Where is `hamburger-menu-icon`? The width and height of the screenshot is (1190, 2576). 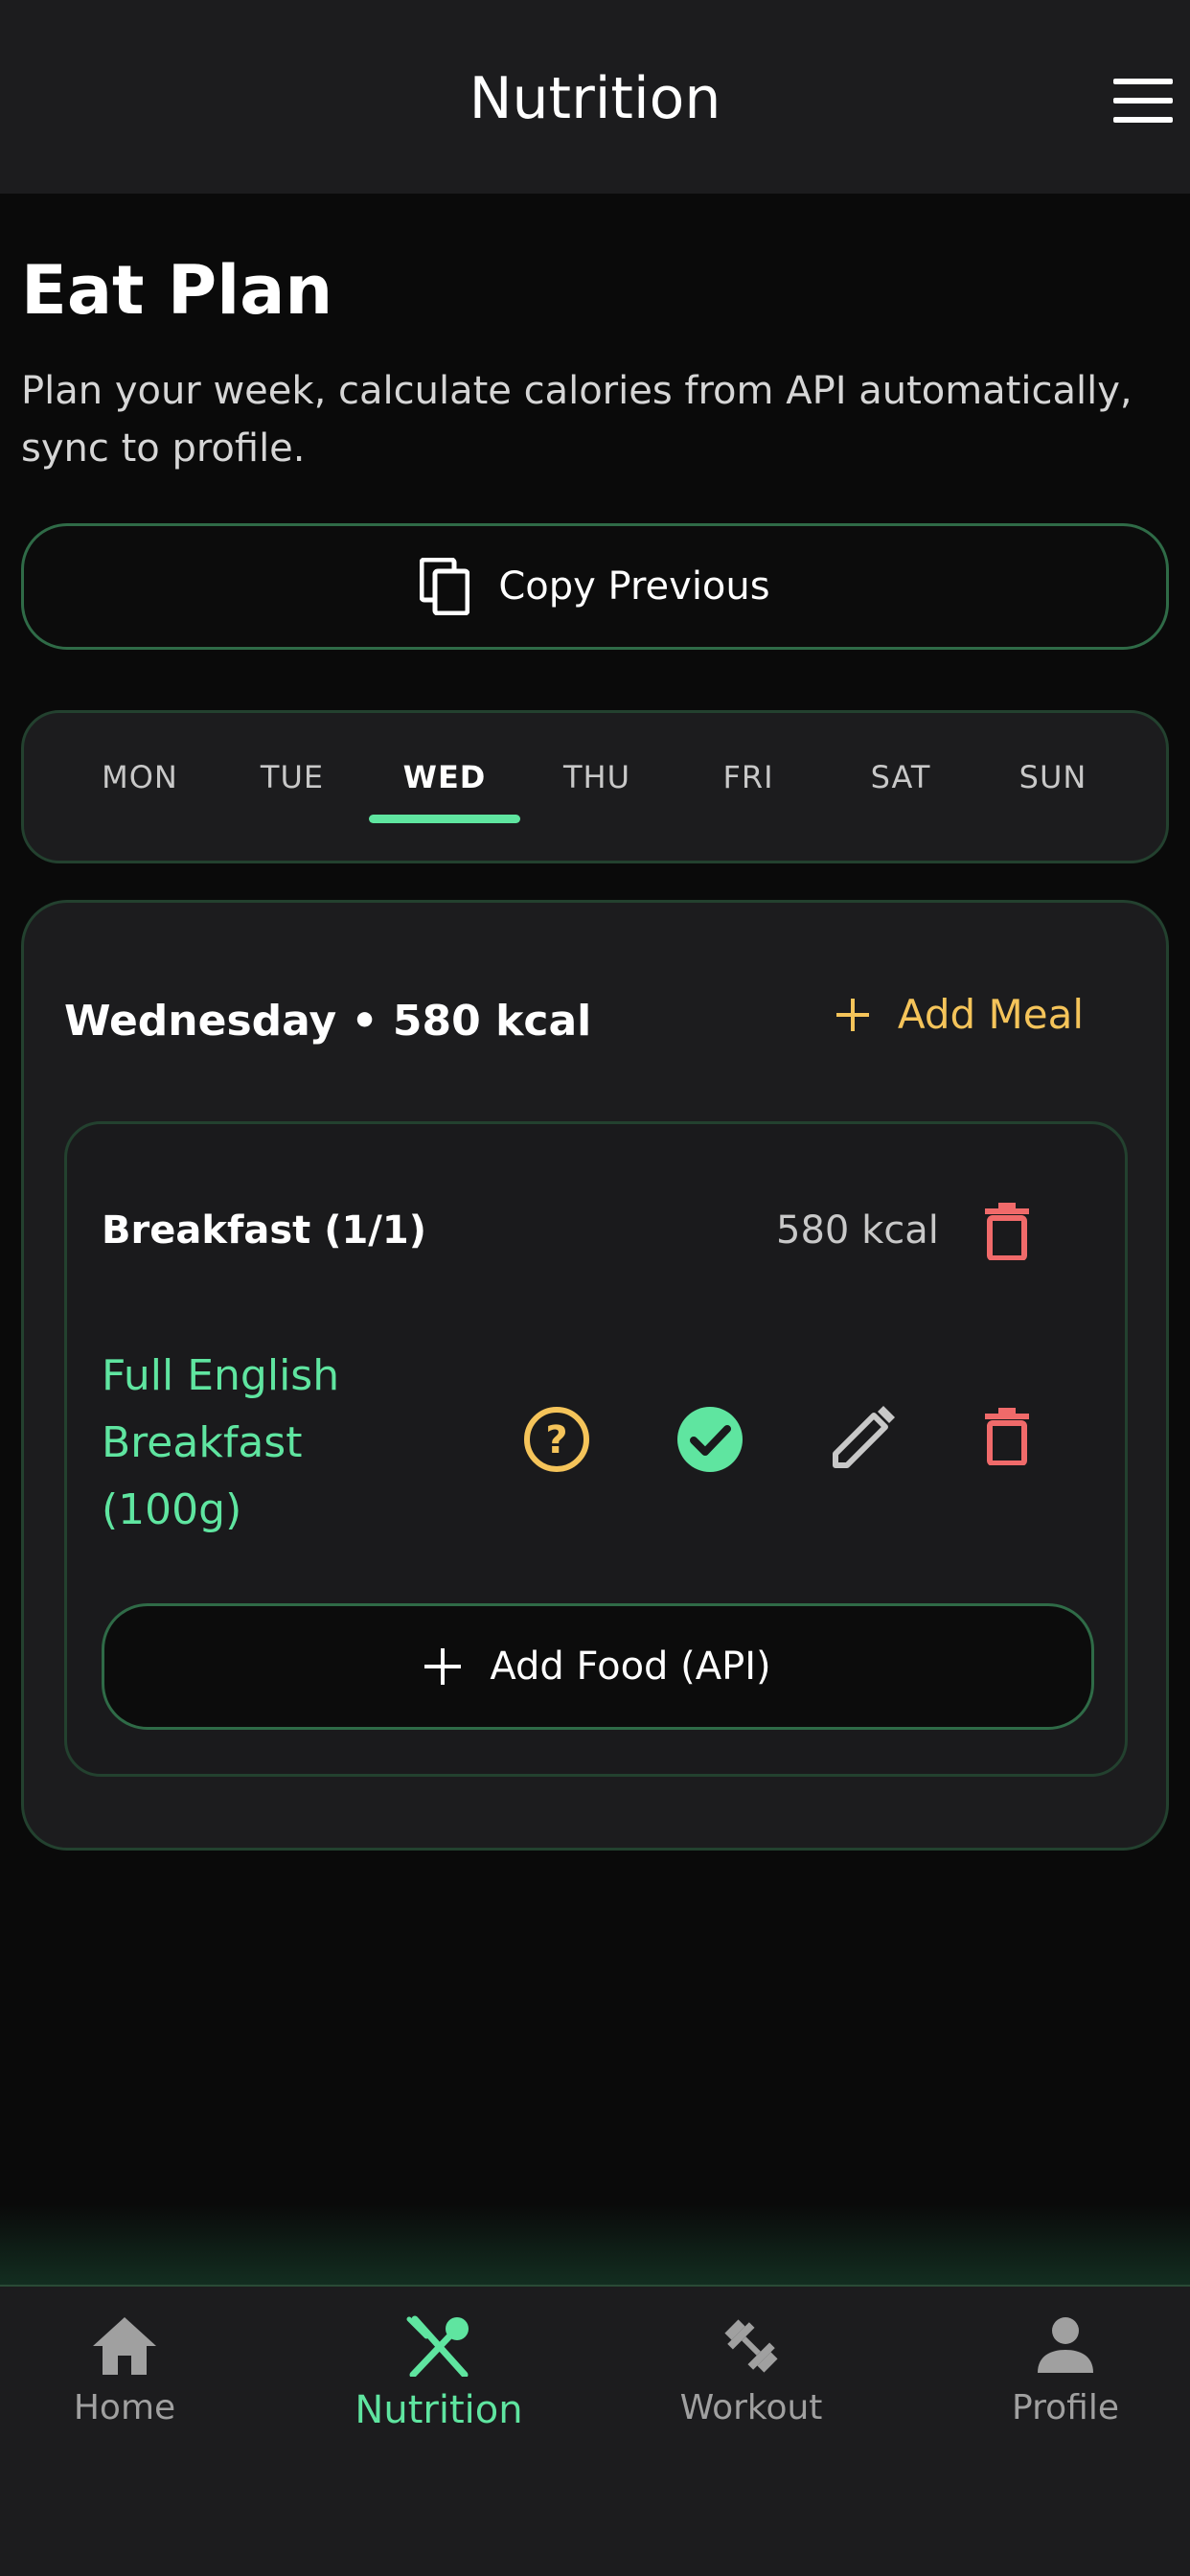
hamburger-menu-icon is located at coordinates (1143, 101).